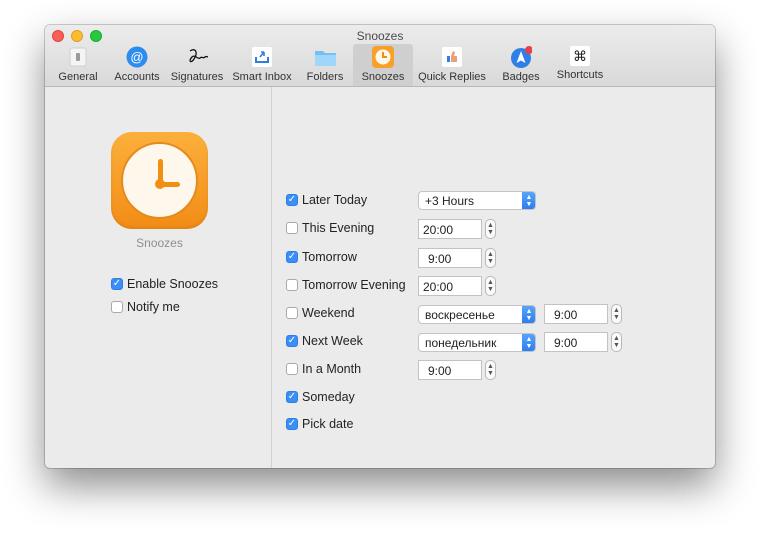 The width and height of the screenshot is (760, 533). I want to click on tab-snoozes: Snoozes, so click(383, 65).